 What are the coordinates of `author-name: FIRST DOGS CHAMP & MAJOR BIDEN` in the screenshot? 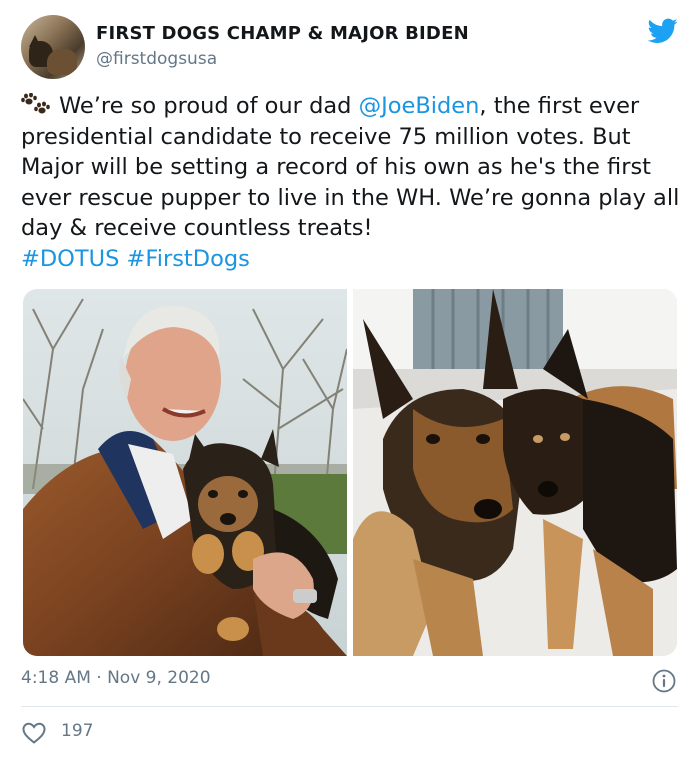 It's located at (282, 33).